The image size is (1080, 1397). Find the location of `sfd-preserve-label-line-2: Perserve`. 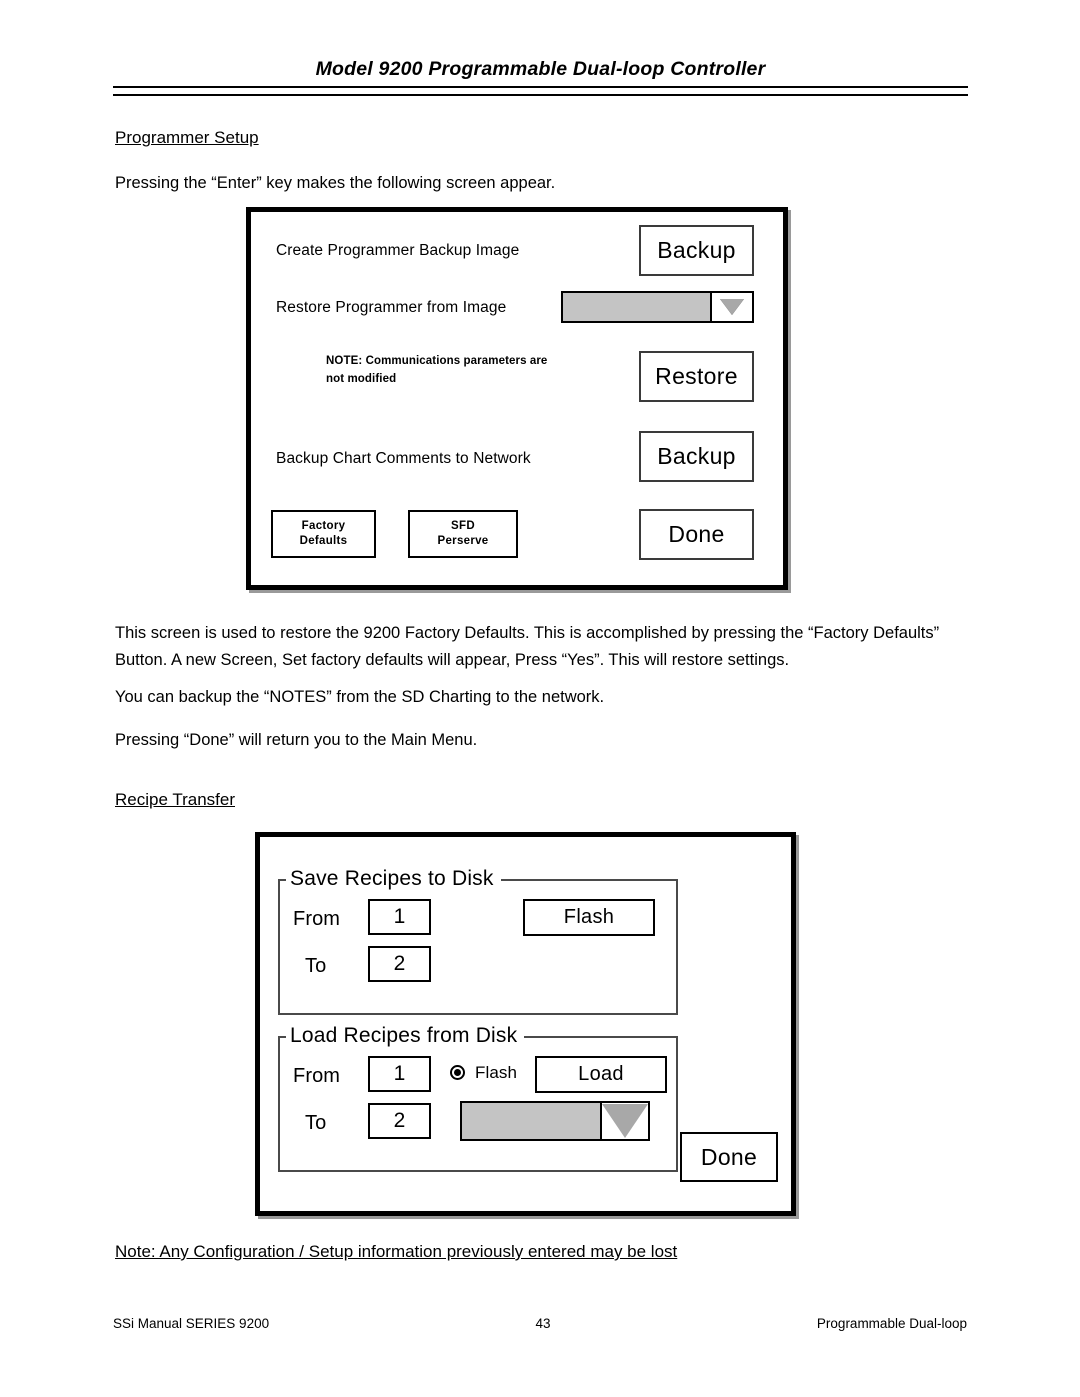

sfd-preserve-label-line-2: Perserve is located at coordinates (463, 541).